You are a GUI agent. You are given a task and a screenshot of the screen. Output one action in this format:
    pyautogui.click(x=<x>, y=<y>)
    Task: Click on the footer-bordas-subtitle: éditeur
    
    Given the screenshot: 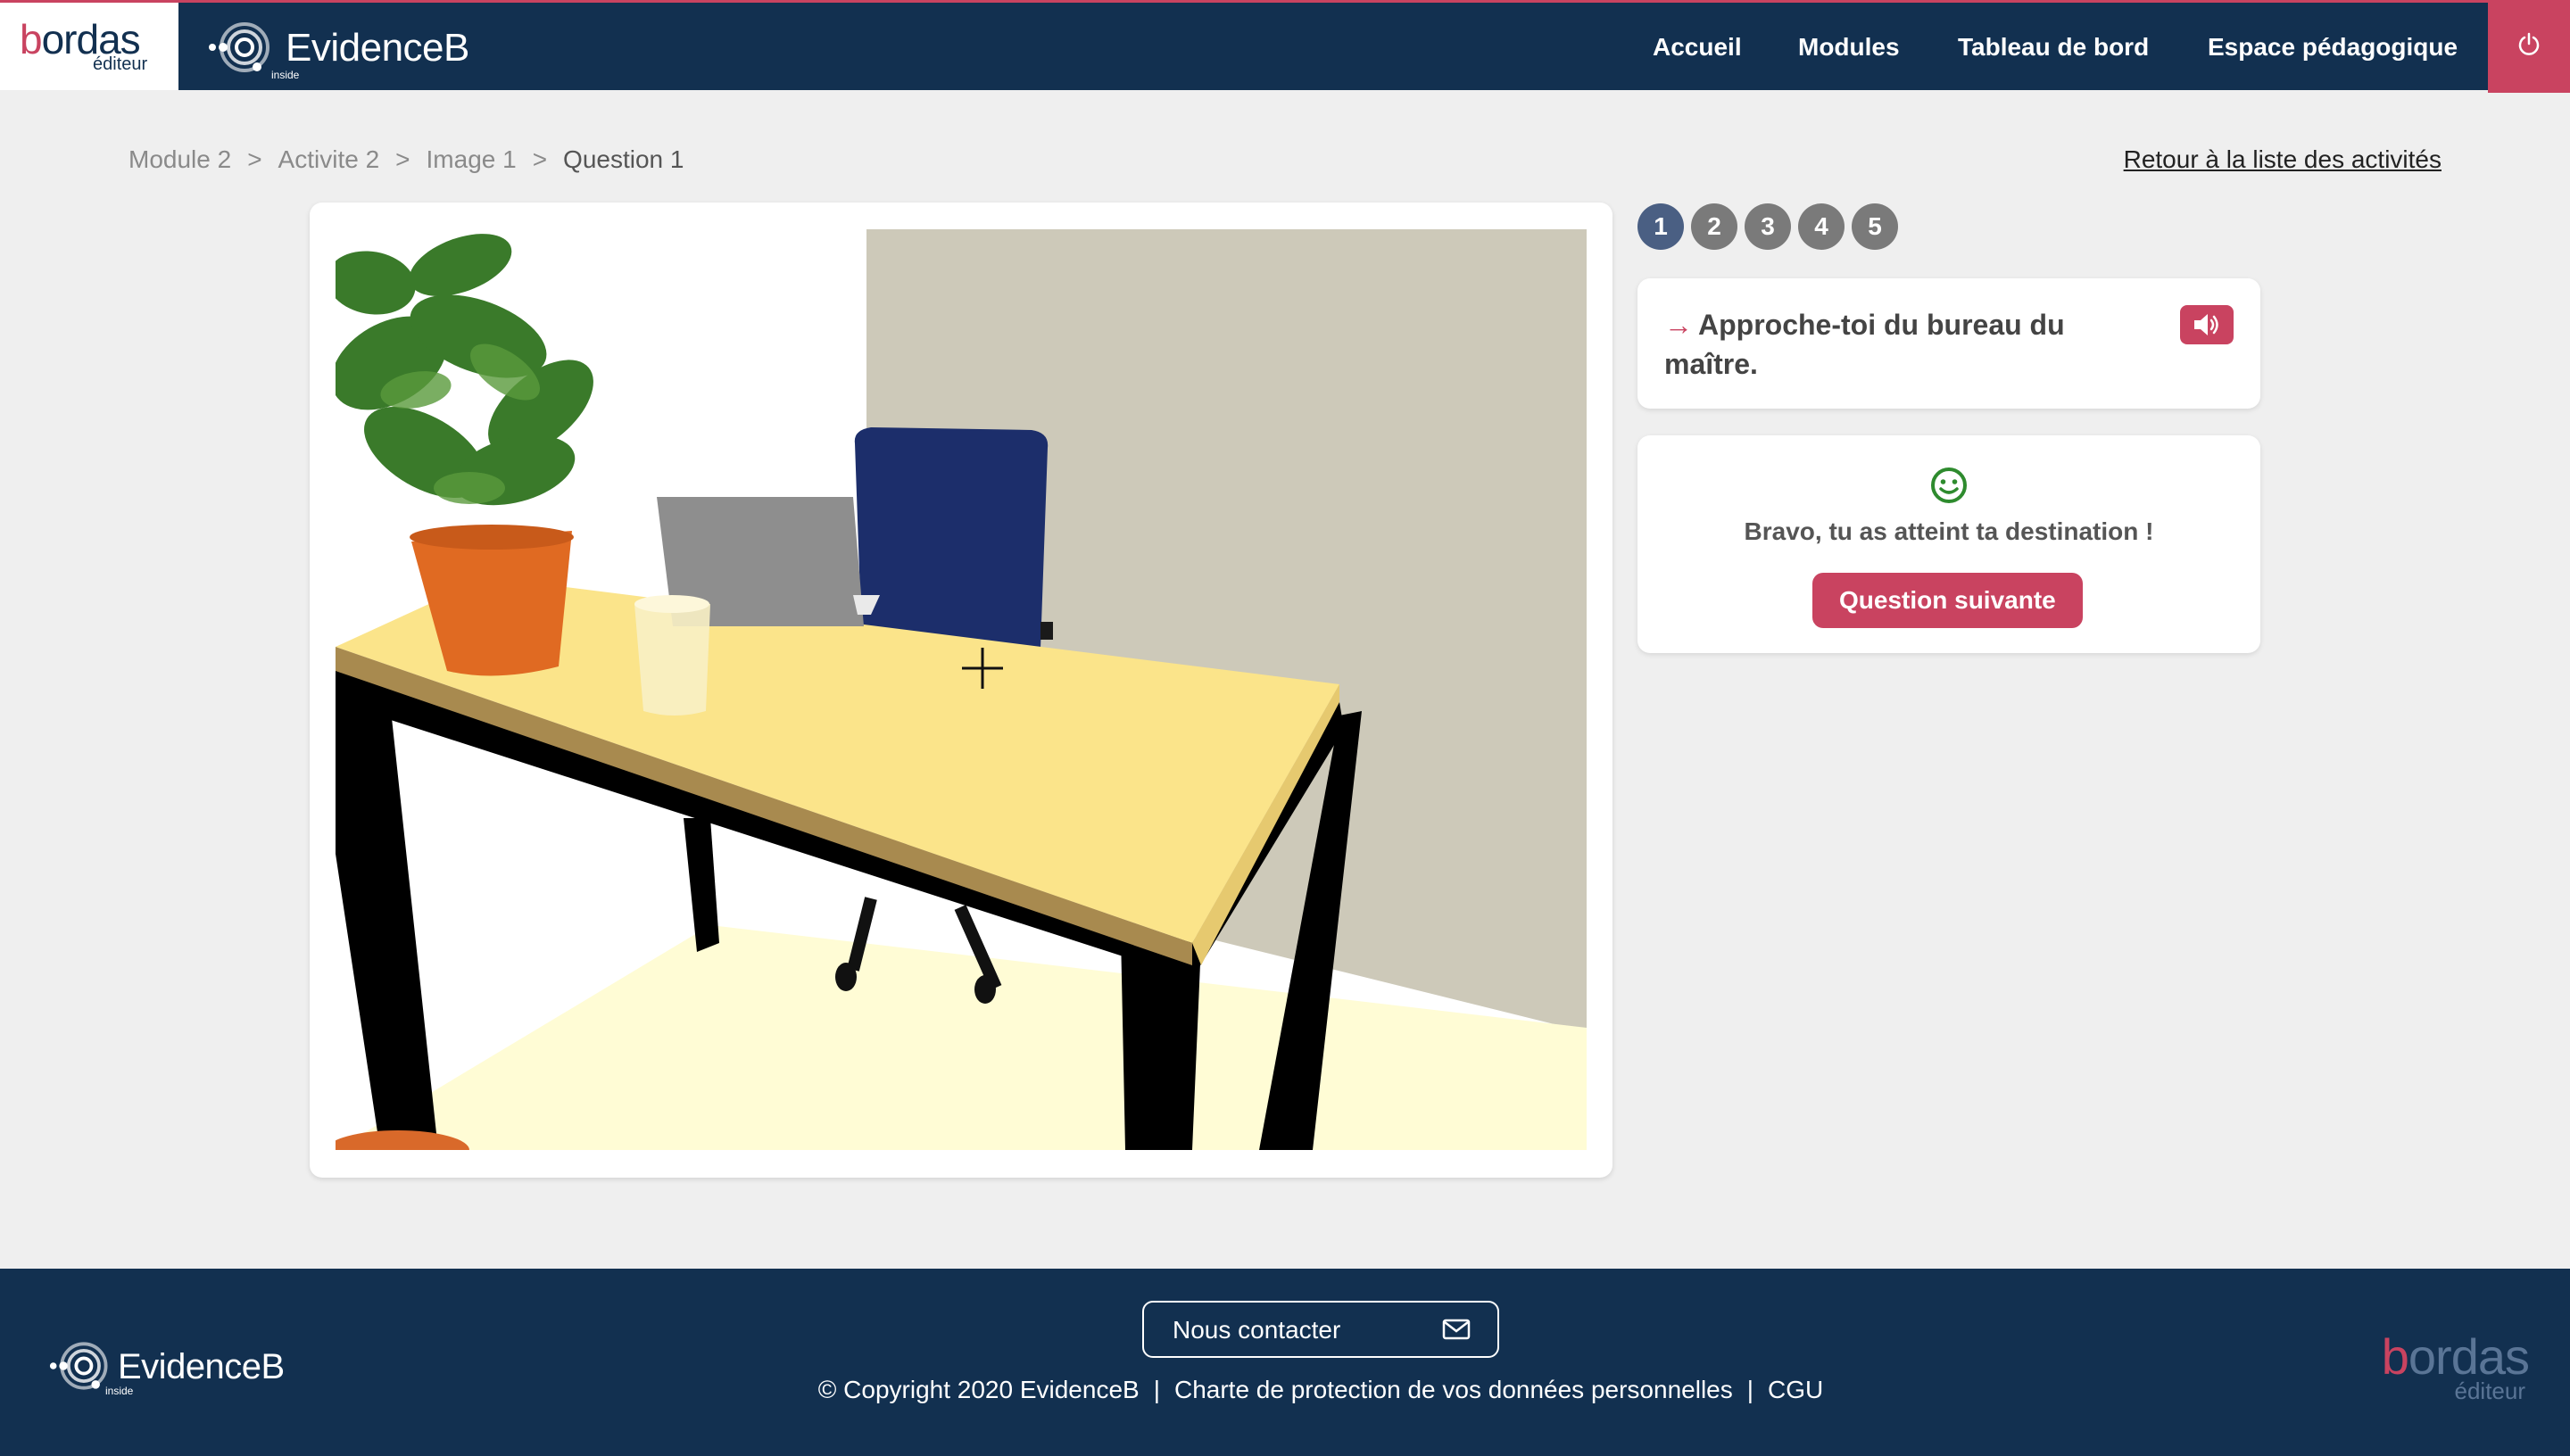 What is the action you would take?
    pyautogui.click(x=2490, y=1390)
    